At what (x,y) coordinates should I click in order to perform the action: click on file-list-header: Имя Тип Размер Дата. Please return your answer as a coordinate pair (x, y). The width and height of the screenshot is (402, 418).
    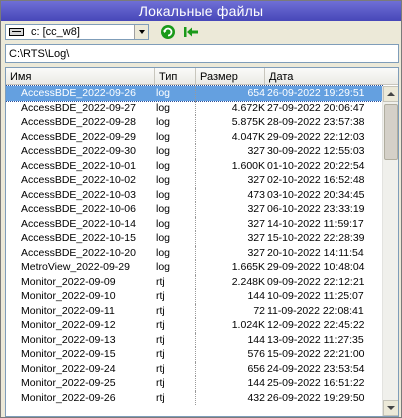
    Looking at the image, I should click on (202, 76).